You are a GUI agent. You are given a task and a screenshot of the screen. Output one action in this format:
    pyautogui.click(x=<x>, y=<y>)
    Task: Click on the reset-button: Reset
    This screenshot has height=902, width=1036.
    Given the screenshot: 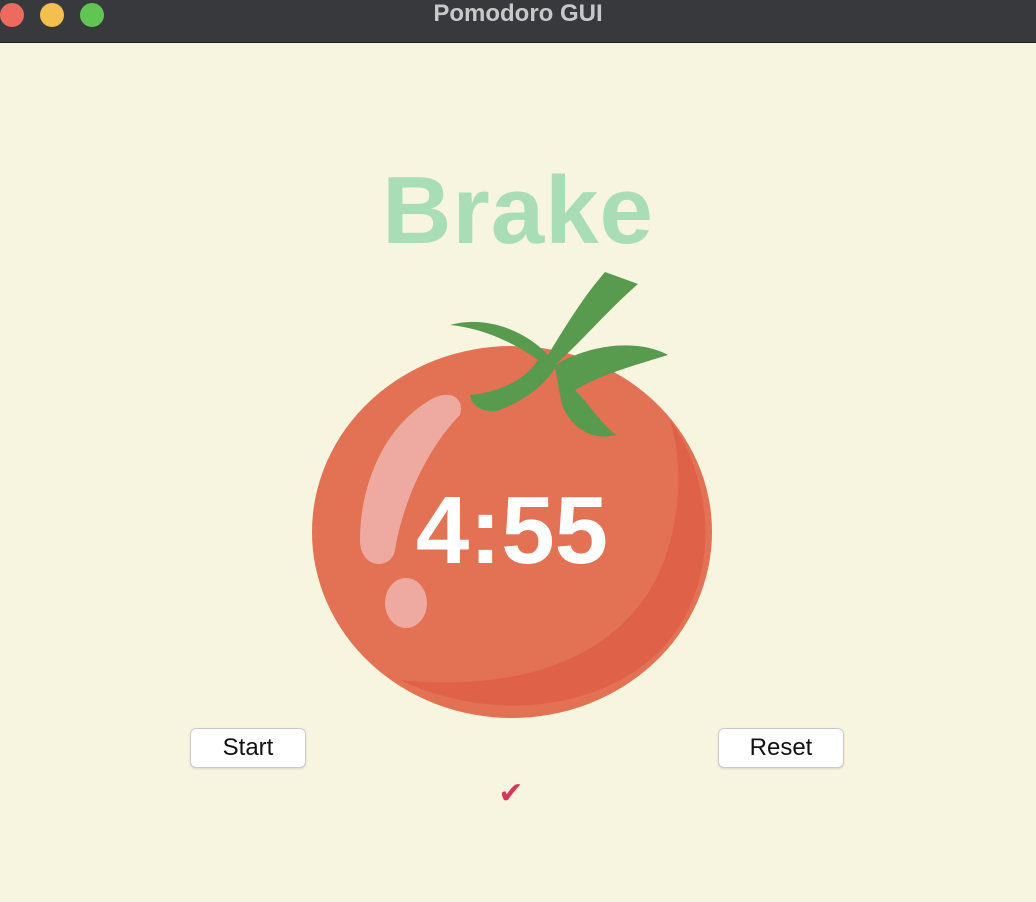 What is the action you would take?
    pyautogui.click(x=781, y=748)
    